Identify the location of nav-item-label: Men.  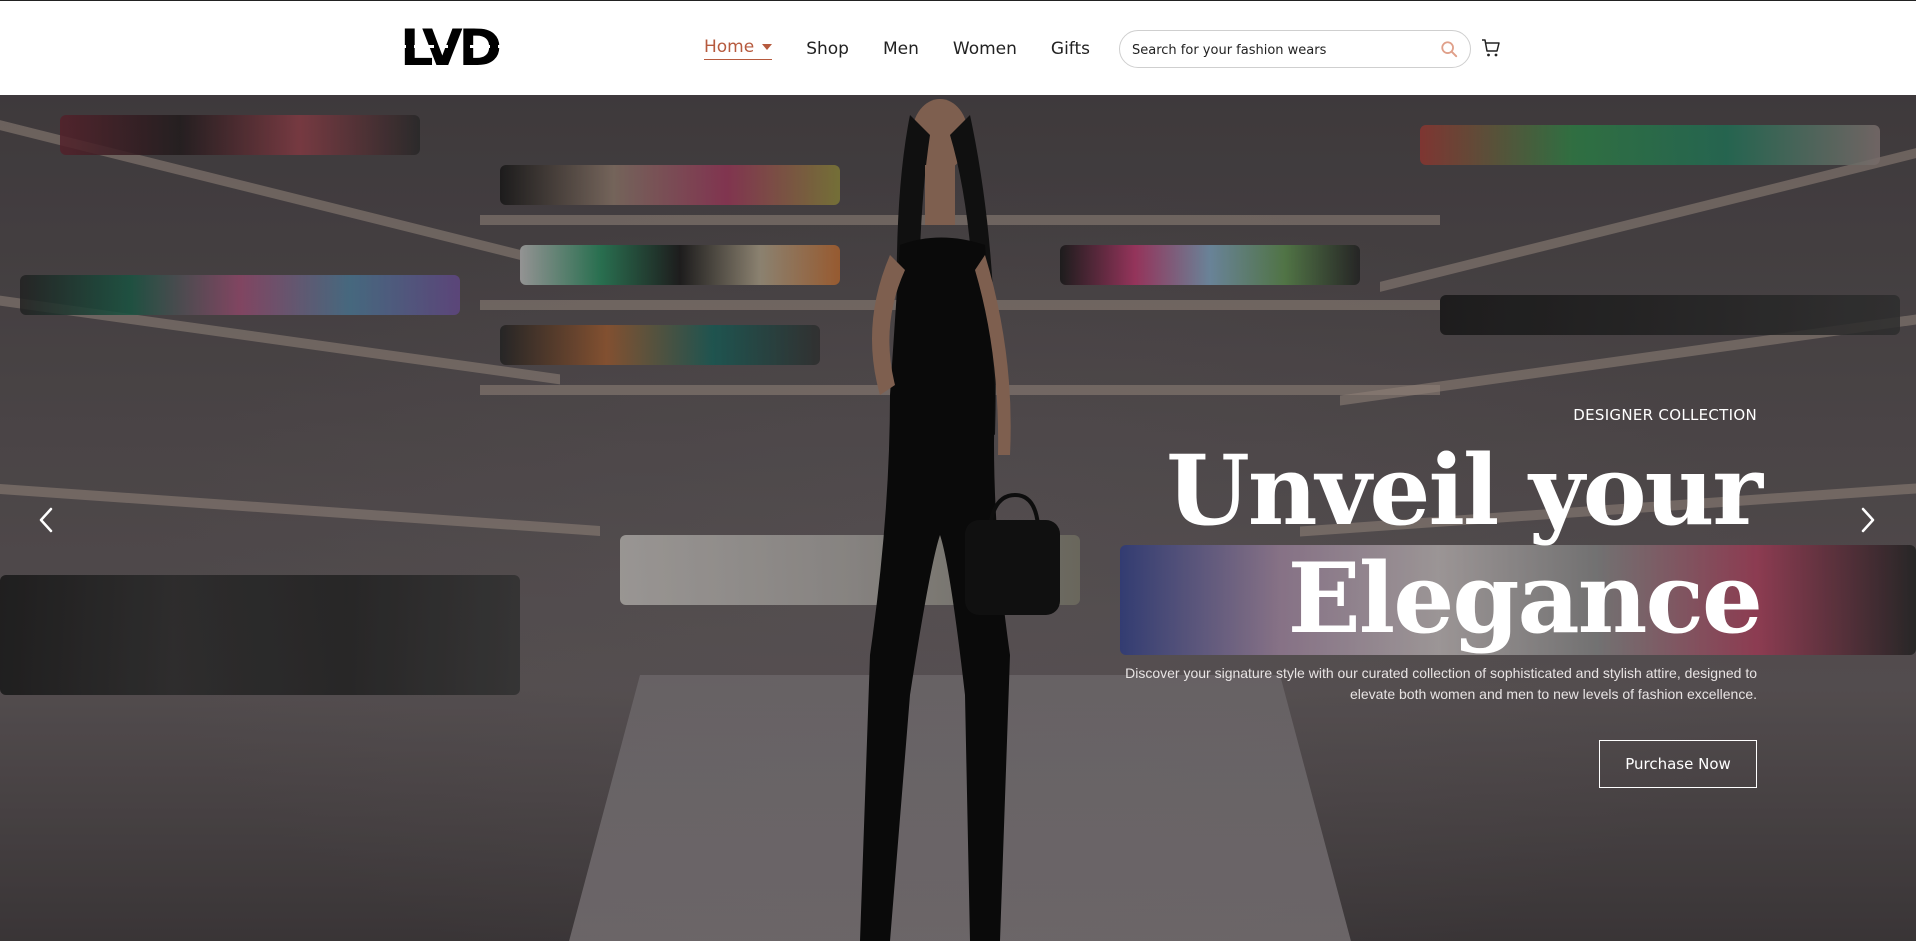
(900, 48).